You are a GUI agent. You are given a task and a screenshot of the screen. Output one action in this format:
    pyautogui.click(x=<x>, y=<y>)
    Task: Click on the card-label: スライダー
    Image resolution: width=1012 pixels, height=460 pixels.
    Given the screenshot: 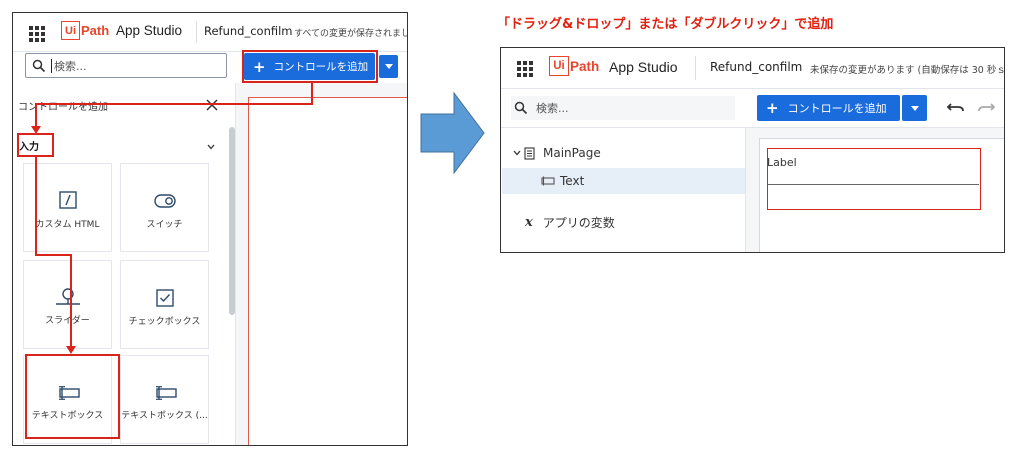 What is the action you would take?
    pyautogui.click(x=67, y=321)
    